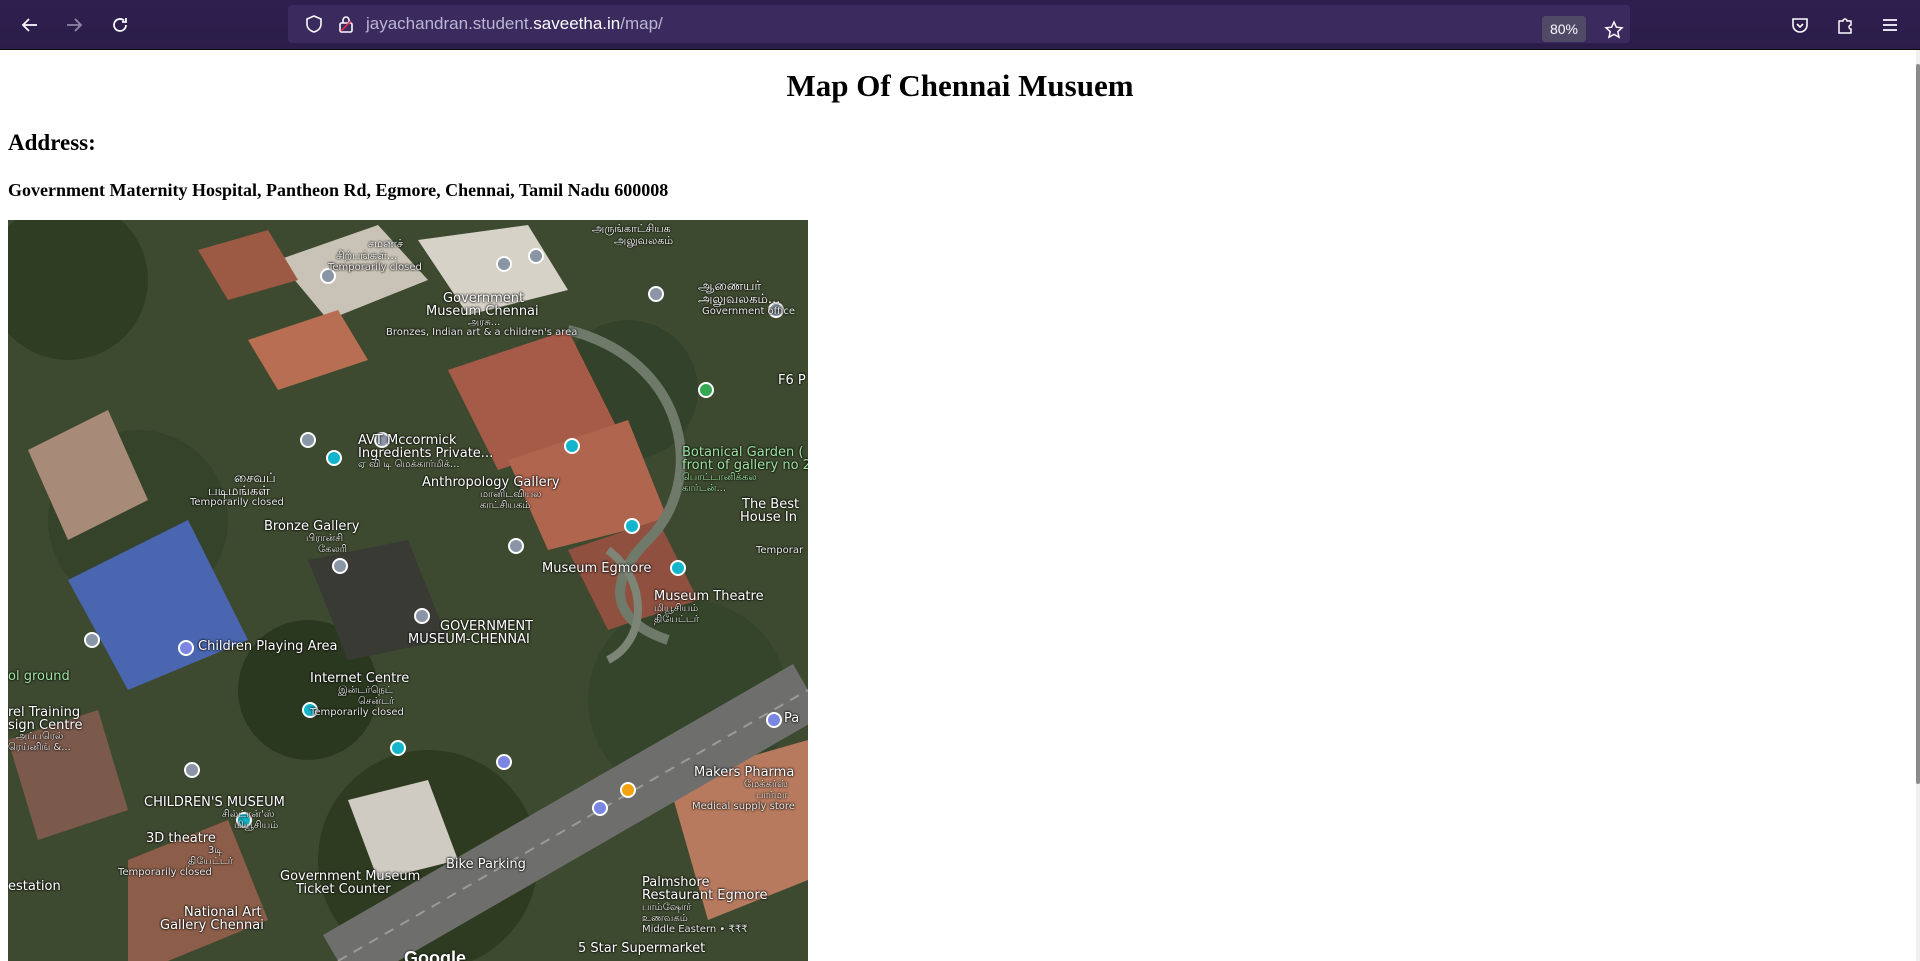 The image size is (1920, 961). I want to click on medical-pin-icon, so click(774, 720).